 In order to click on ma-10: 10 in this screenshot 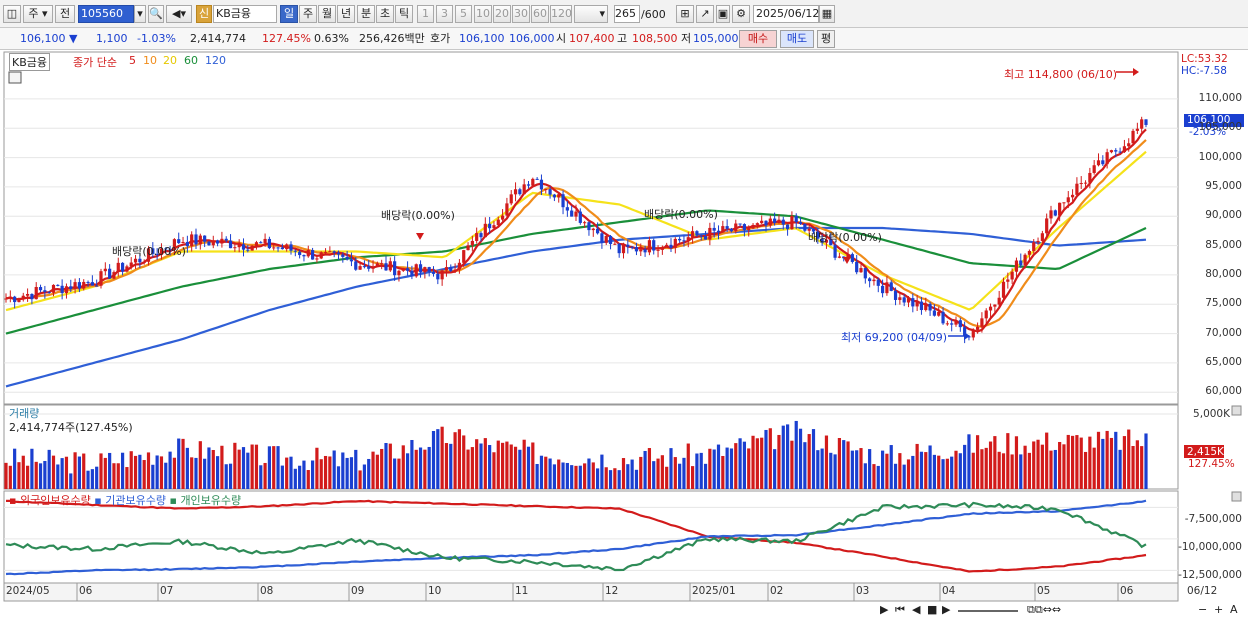, I will do `click(150, 60)`.